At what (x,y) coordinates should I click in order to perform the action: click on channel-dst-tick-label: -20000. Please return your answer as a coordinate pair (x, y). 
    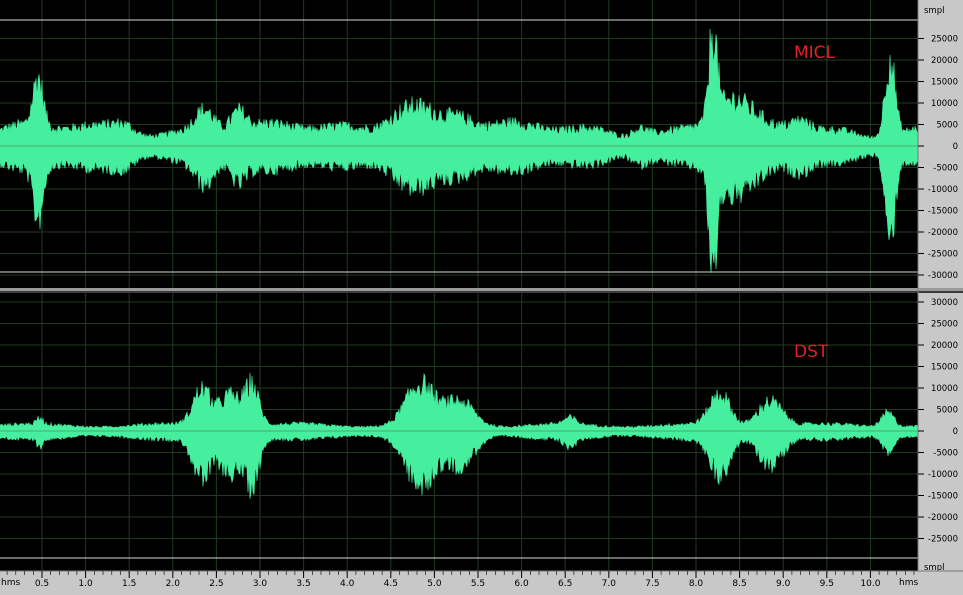
    Looking at the image, I should click on (943, 518).